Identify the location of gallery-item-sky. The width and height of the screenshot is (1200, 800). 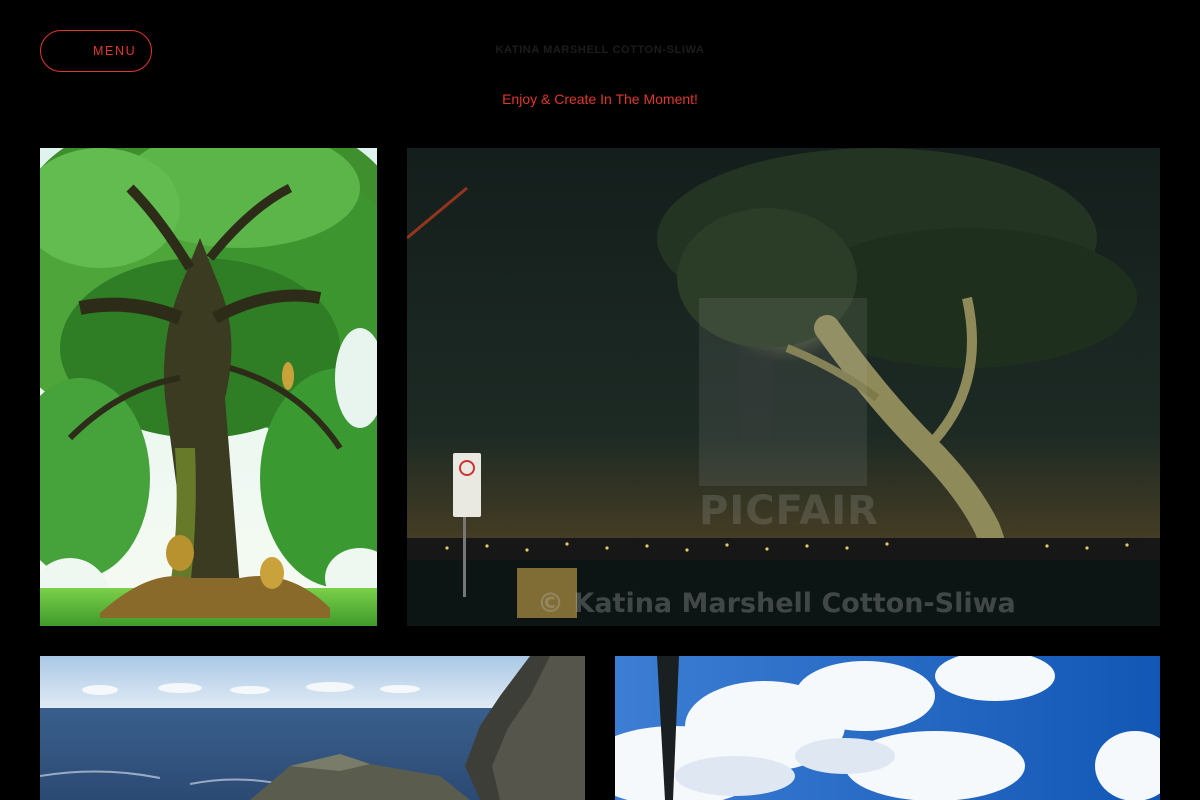
(887, 728).